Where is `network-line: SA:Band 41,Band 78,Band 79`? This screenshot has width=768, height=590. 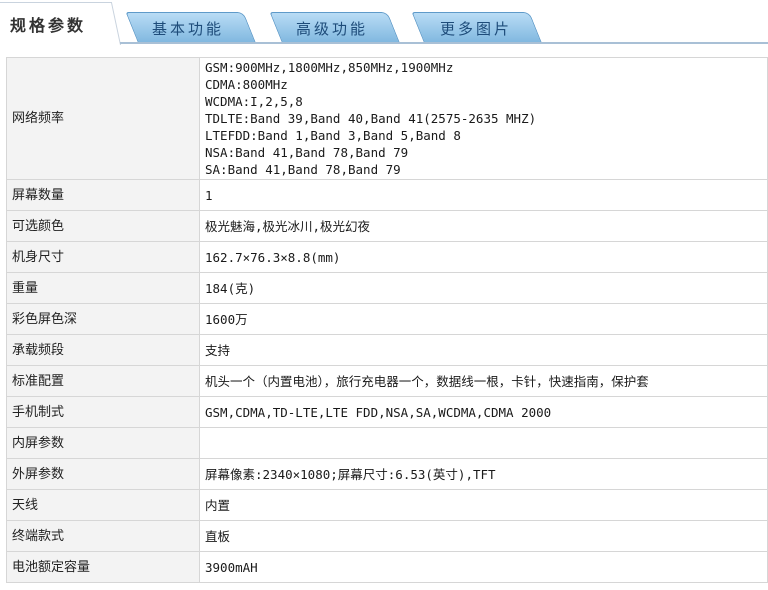
network-line: SA:Band 41,Band 78,Band 79 is located at coordinates (303, 169).